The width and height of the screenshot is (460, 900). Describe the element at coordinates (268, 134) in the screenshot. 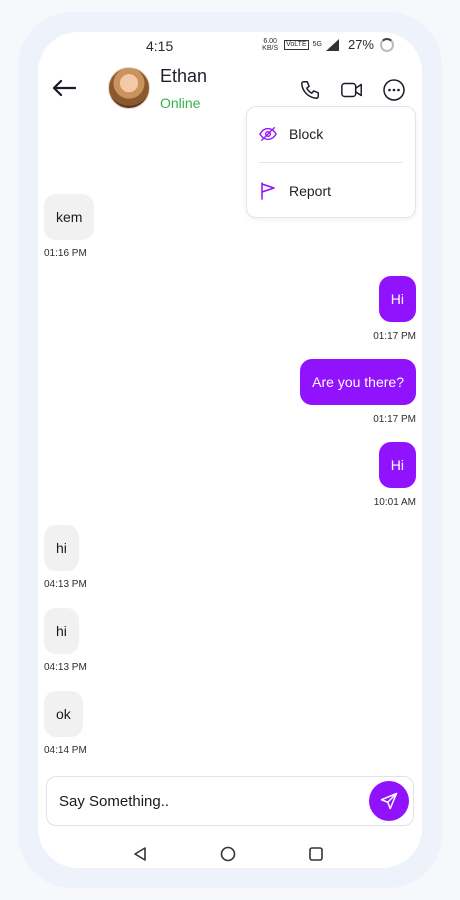

I see `eye-off-icon` at that location.